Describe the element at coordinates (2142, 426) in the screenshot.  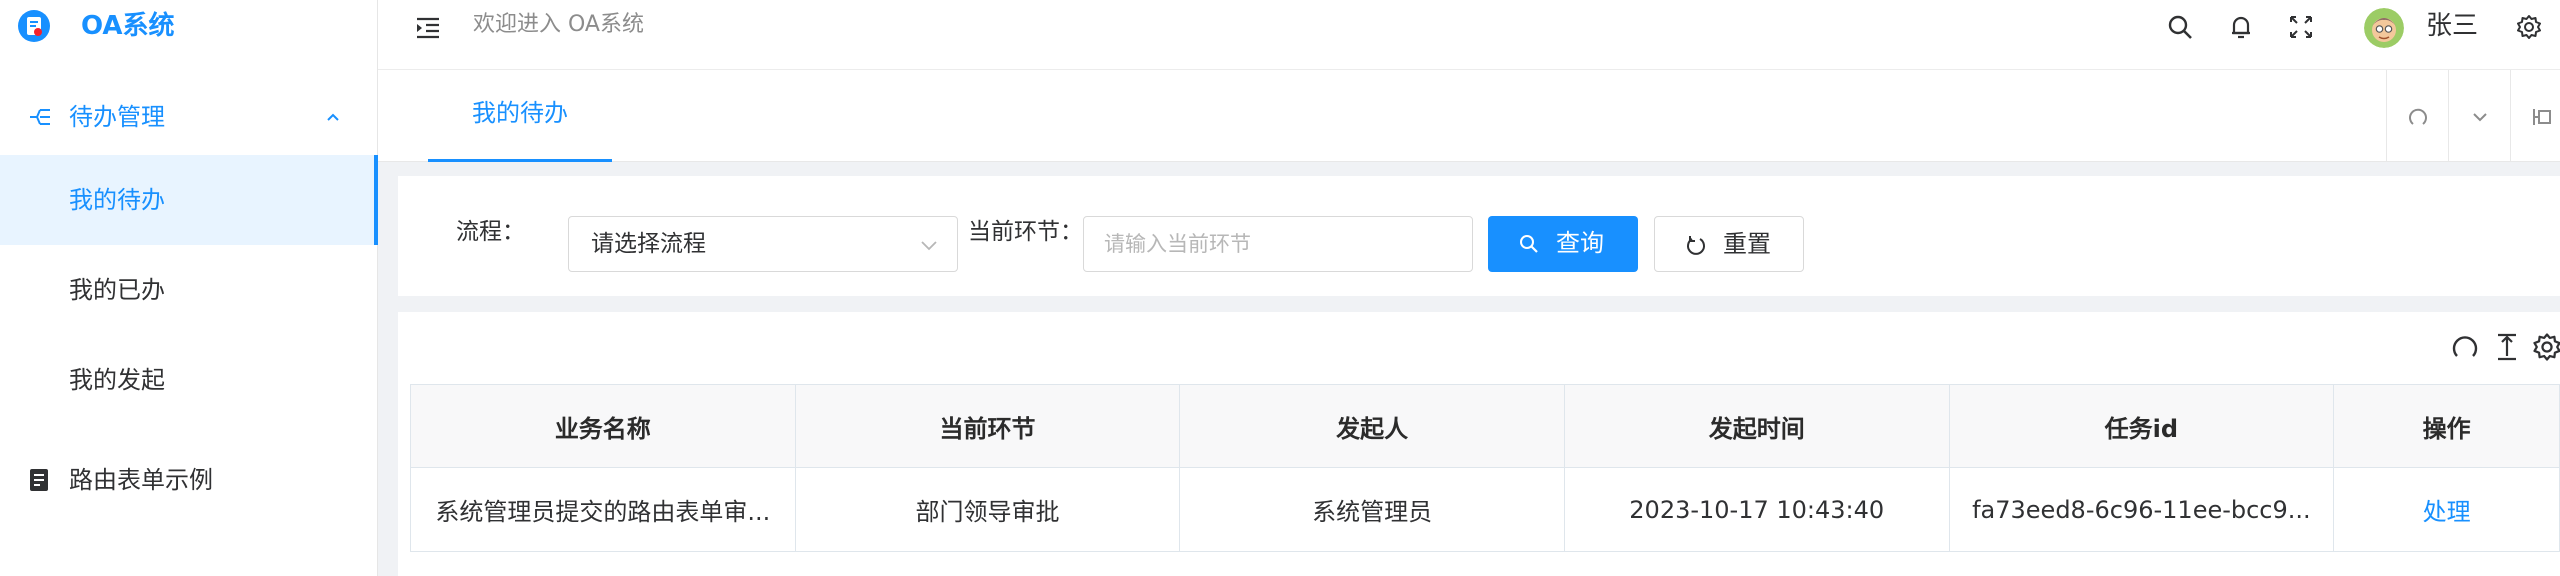
I see `column-header: 任务id` at that location.